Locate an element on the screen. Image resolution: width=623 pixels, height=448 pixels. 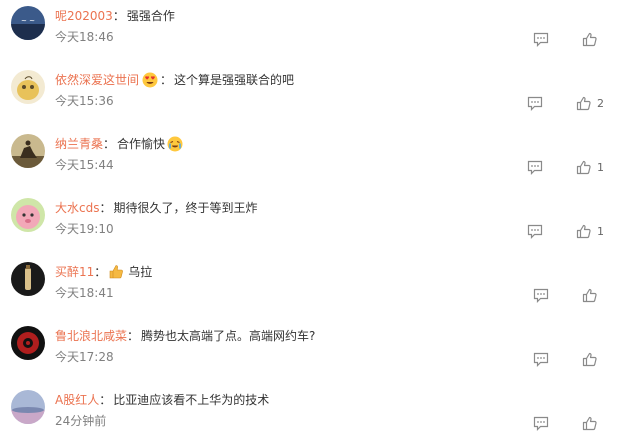
comment-item: 纳兰青桑 ： 合作愉快 今天15:44 1 is located at coordinates (311, 160).